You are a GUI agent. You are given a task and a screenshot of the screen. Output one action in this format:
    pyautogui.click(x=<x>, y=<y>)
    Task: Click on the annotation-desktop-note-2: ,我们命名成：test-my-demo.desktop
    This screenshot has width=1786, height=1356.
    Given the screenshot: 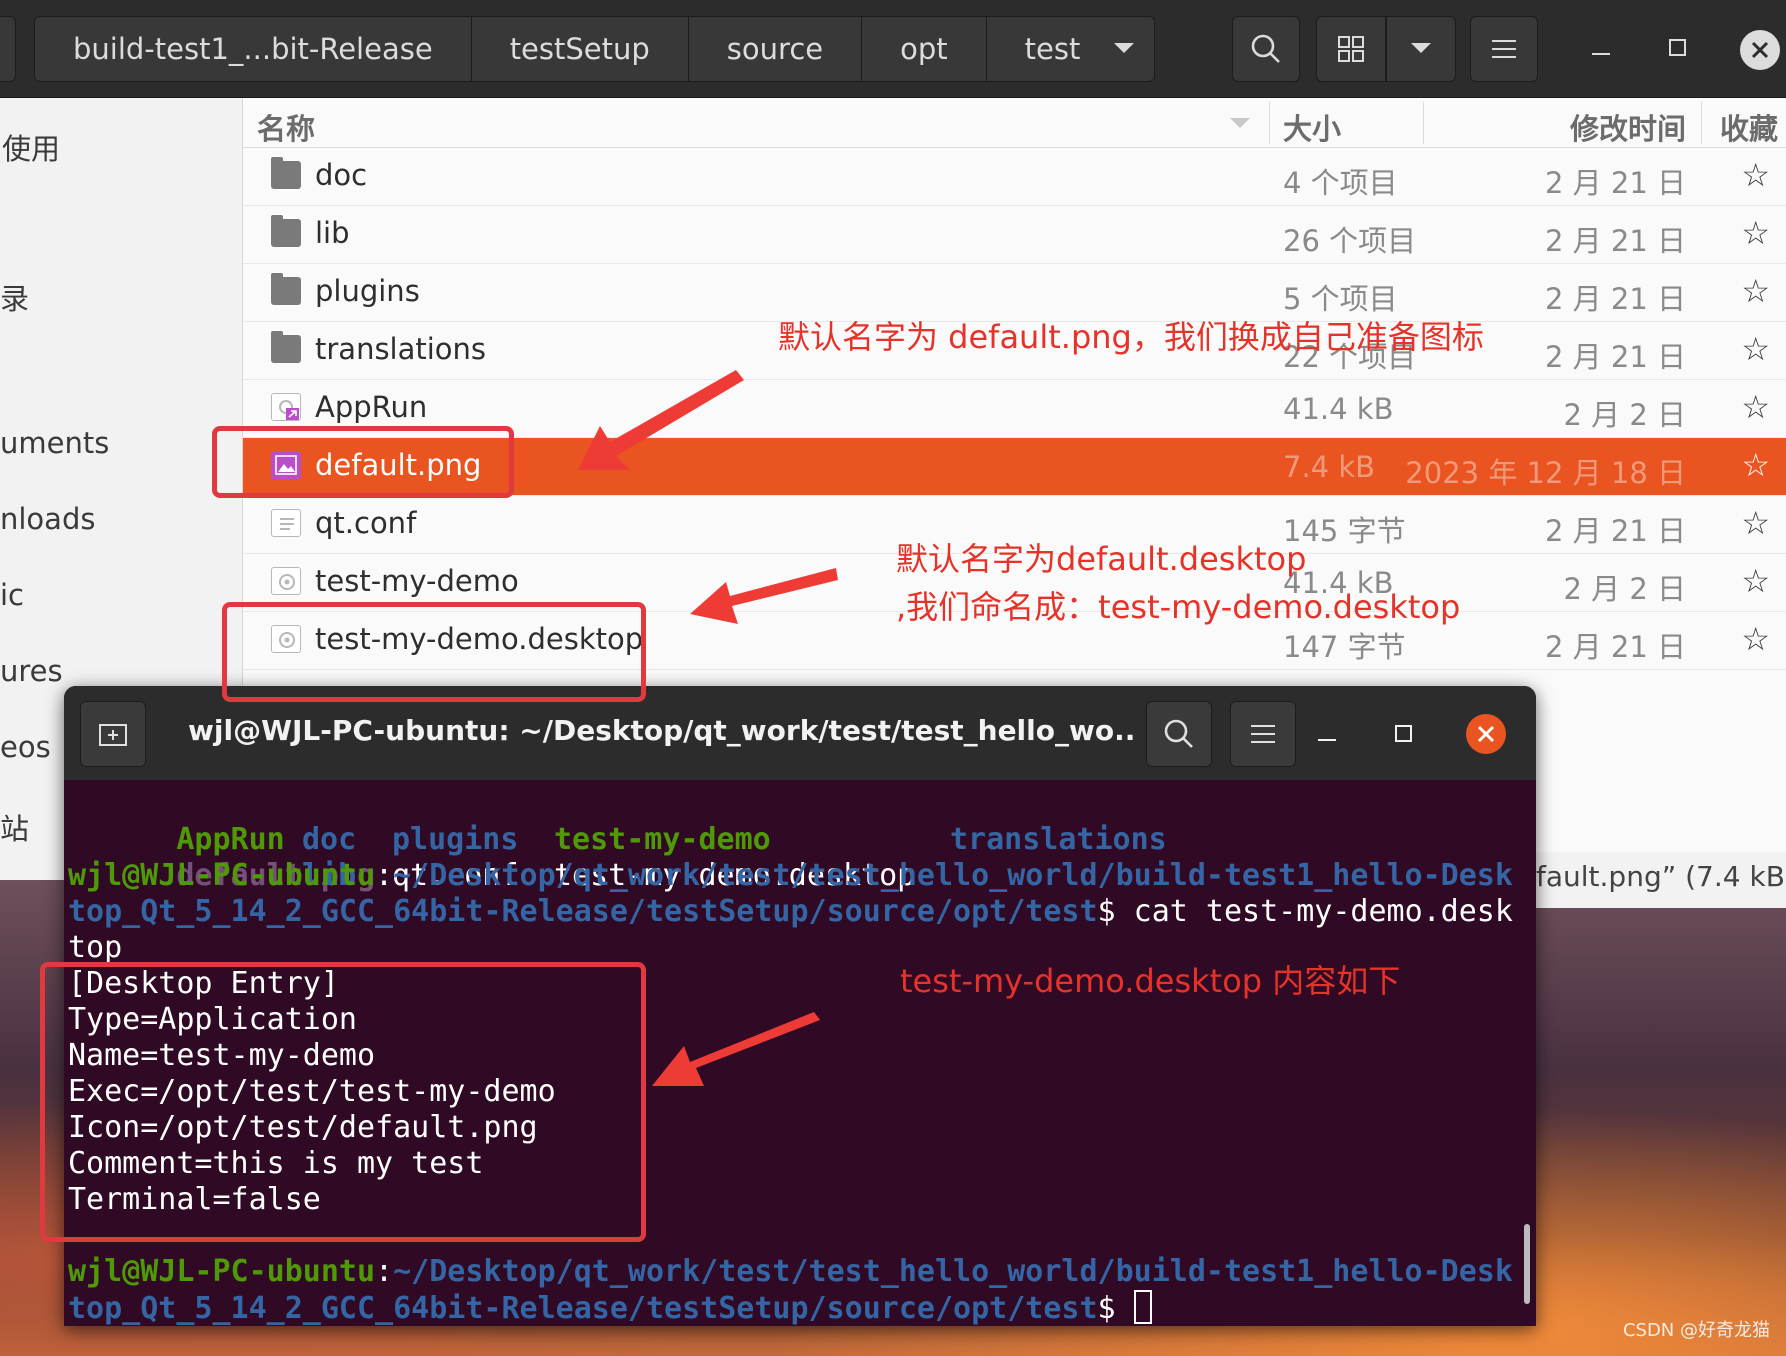 What is the action you would take?
    pyautogui.click(x=1178, y=607)
    